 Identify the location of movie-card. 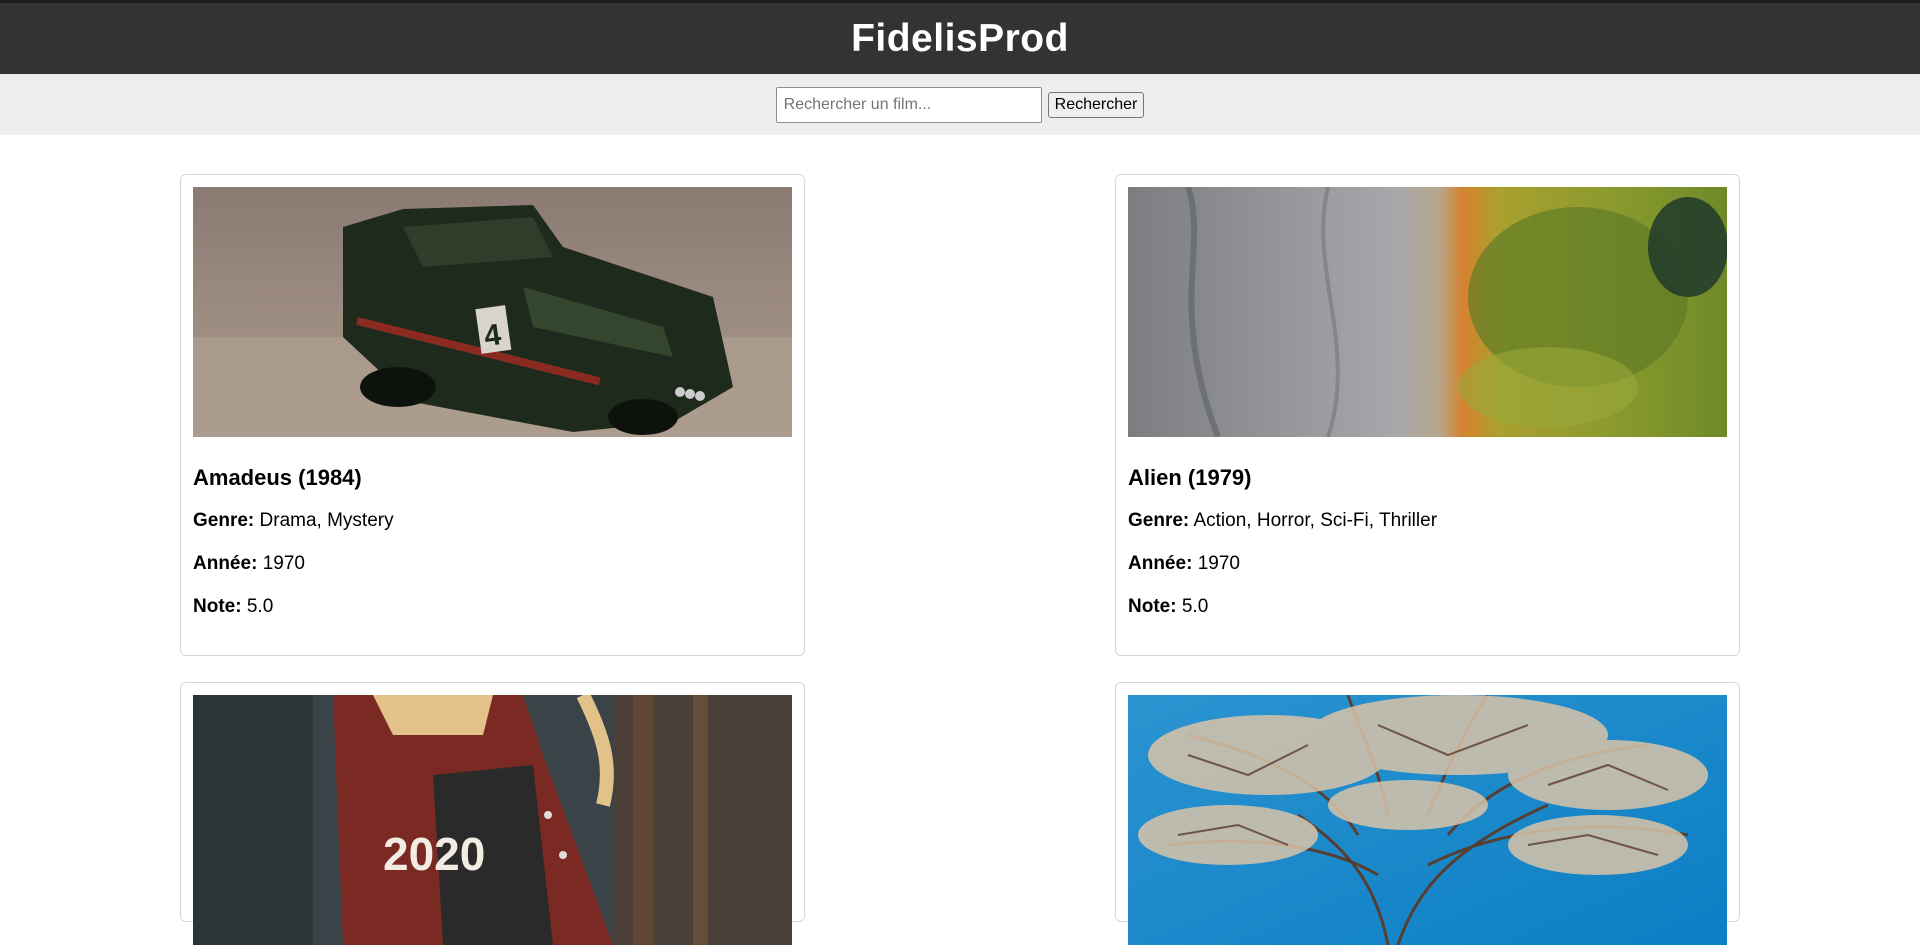
(1427, 813).